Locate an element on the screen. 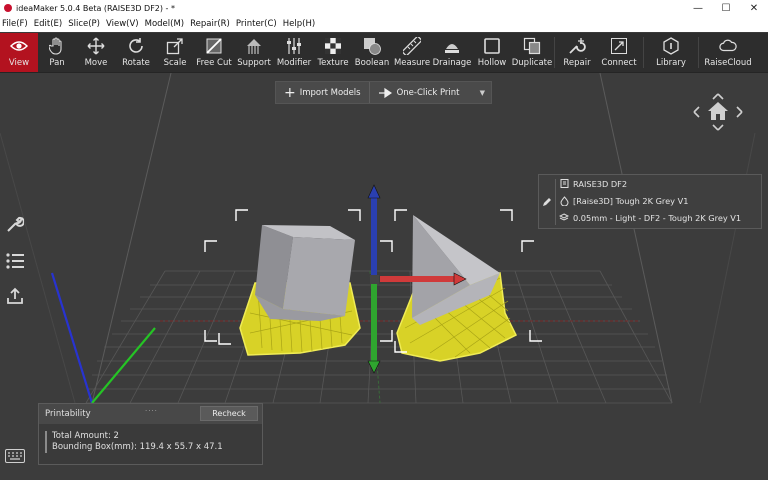 The image size is (768, 480). window-title: ideaMaker 5.0.4 Beta (RAISE3D DF2) - * is located at coordinates (95, 8).